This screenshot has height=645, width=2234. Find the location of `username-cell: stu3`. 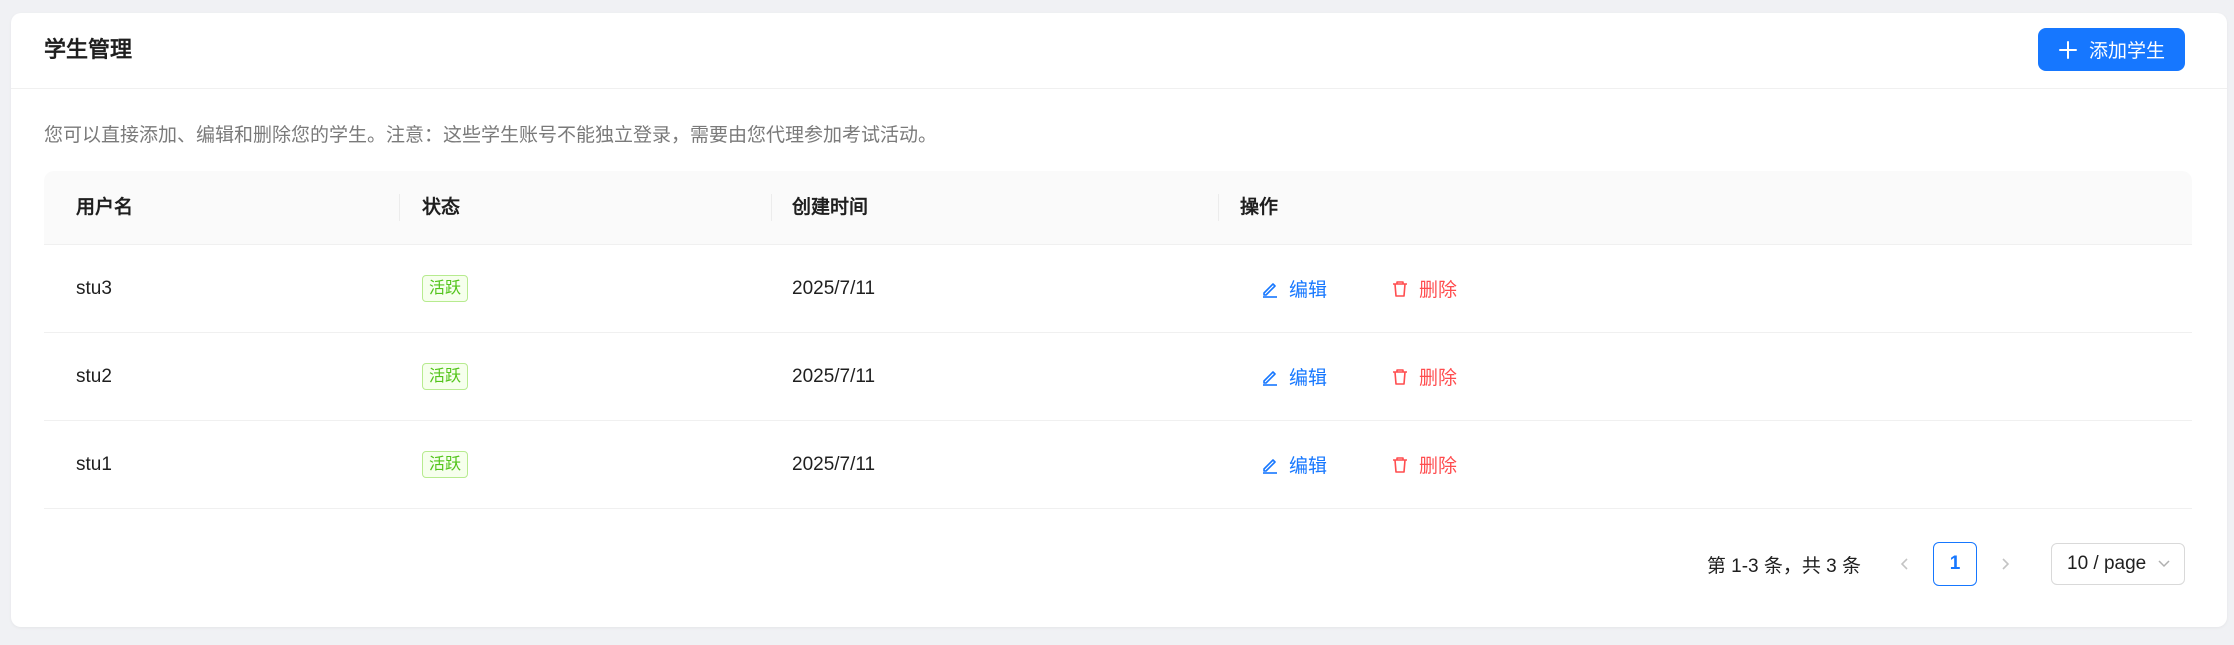

username-cell: stu3 is located at coordinates (94, 288).